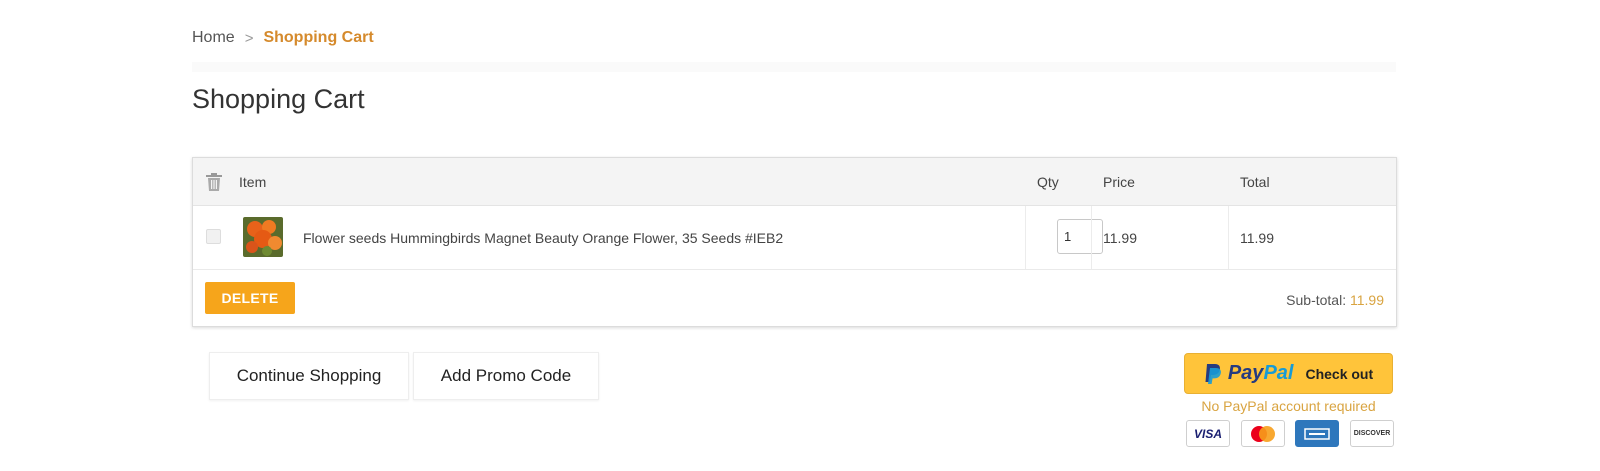  I want to click on subtotal-value: 11.99, so click(1367, 300).